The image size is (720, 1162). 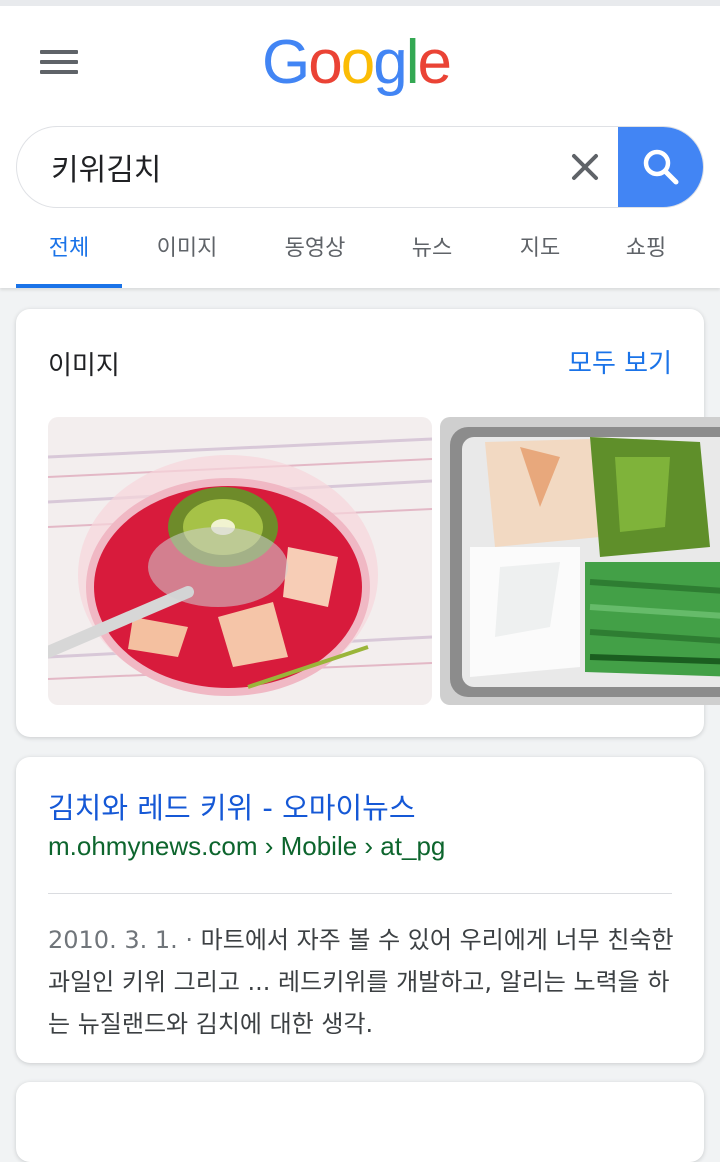 I want to click on status-bar-edge, so click(x=360, y=3).